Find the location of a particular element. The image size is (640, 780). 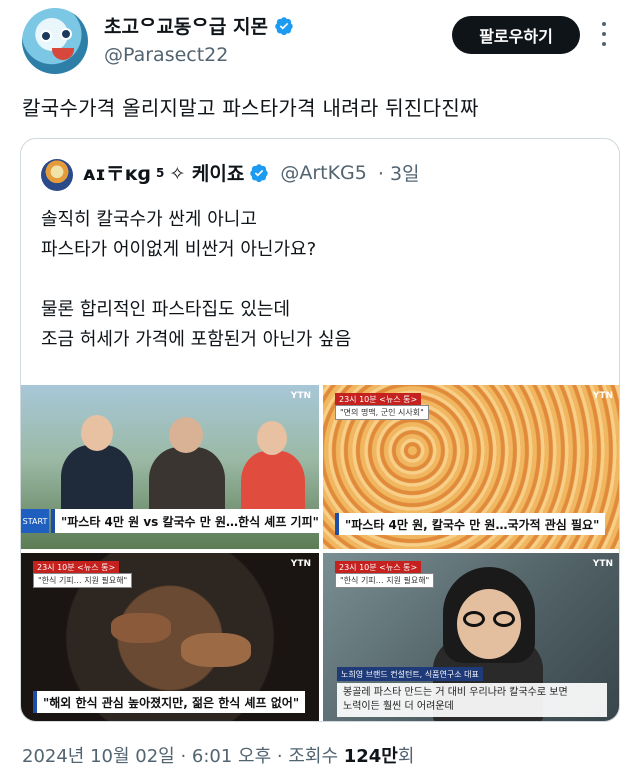

name-strip: 노희영 브랜드 컨설턴트, 식품연구소 대표 is located at coordinates (410, 674).